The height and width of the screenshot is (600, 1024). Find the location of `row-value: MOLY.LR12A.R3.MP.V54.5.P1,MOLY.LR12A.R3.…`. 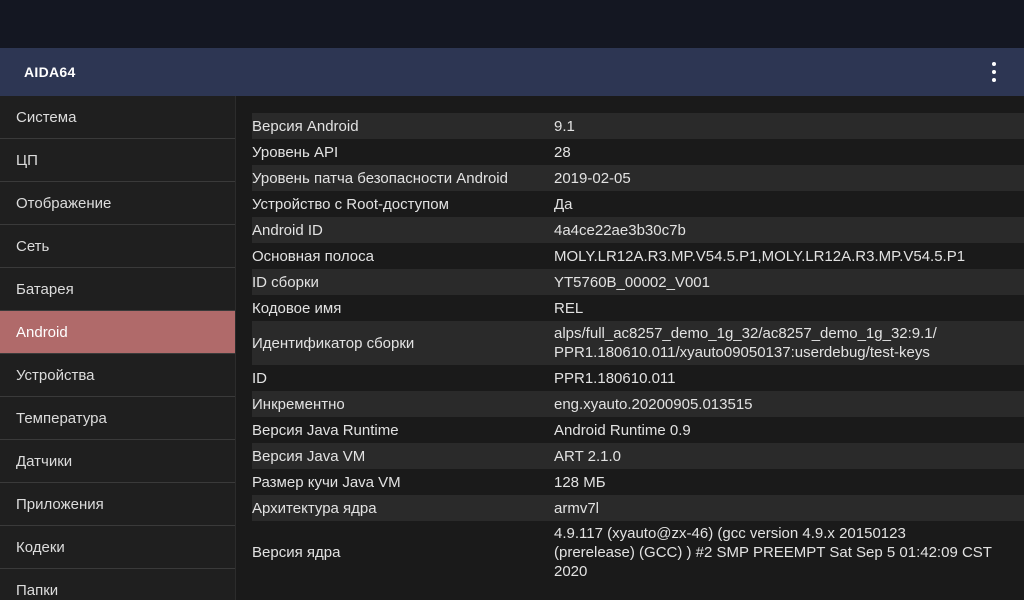

row-value: MOLY.LR12A.R3.MP.V54.5.P1,MOLY.LR12A.R3.… is located at coordinates (760, 256).